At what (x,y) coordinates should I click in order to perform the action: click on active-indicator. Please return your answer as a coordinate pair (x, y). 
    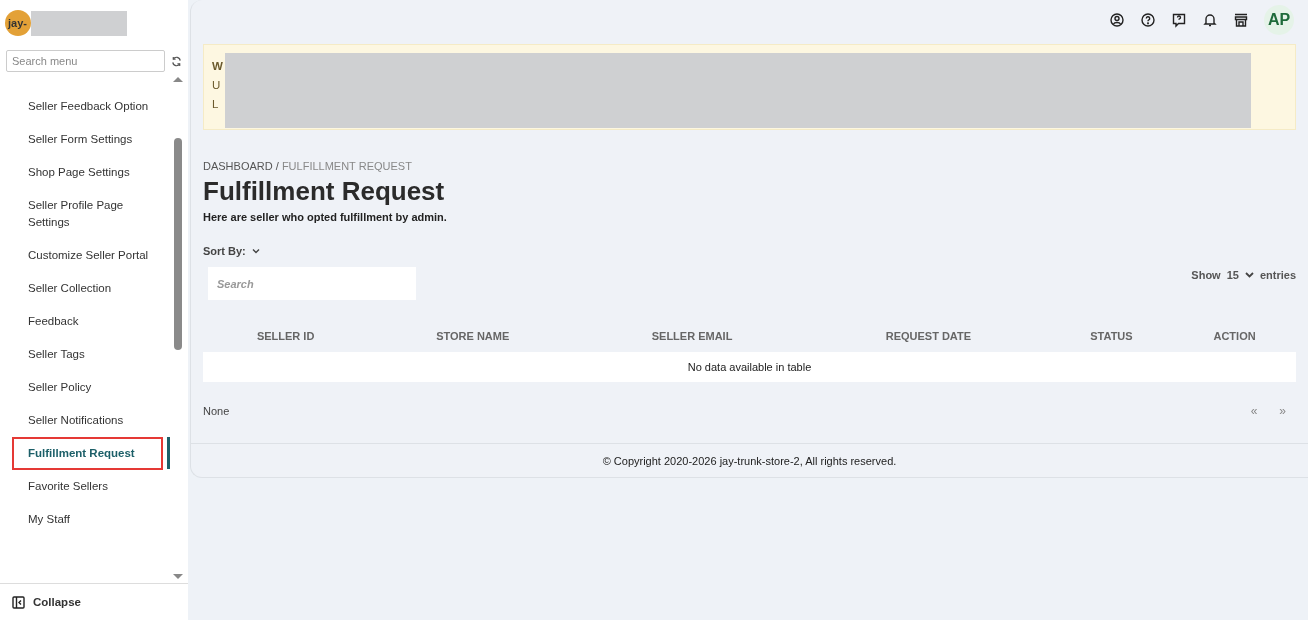
    Looking at the image, I should click on (168, 453).